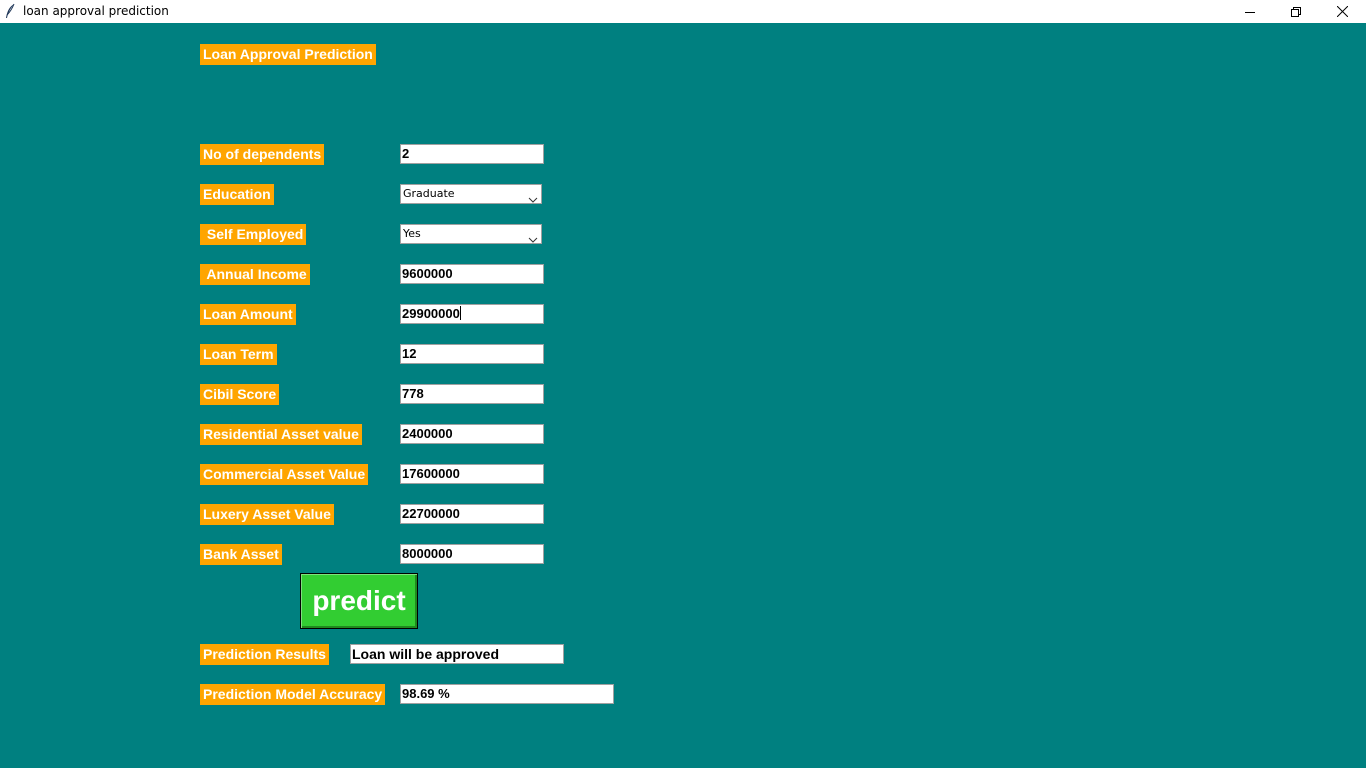 The width and height of the screenshot is (1366, 768). Describe the element at coordinates (472, 394) in the screenshot. I see `cibil-score-input: 778` at that location.